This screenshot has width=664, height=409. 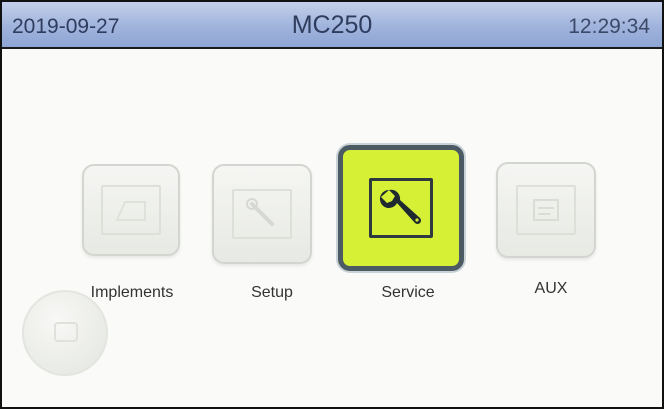 I want to click on home-button, so click(x=65, y=333).